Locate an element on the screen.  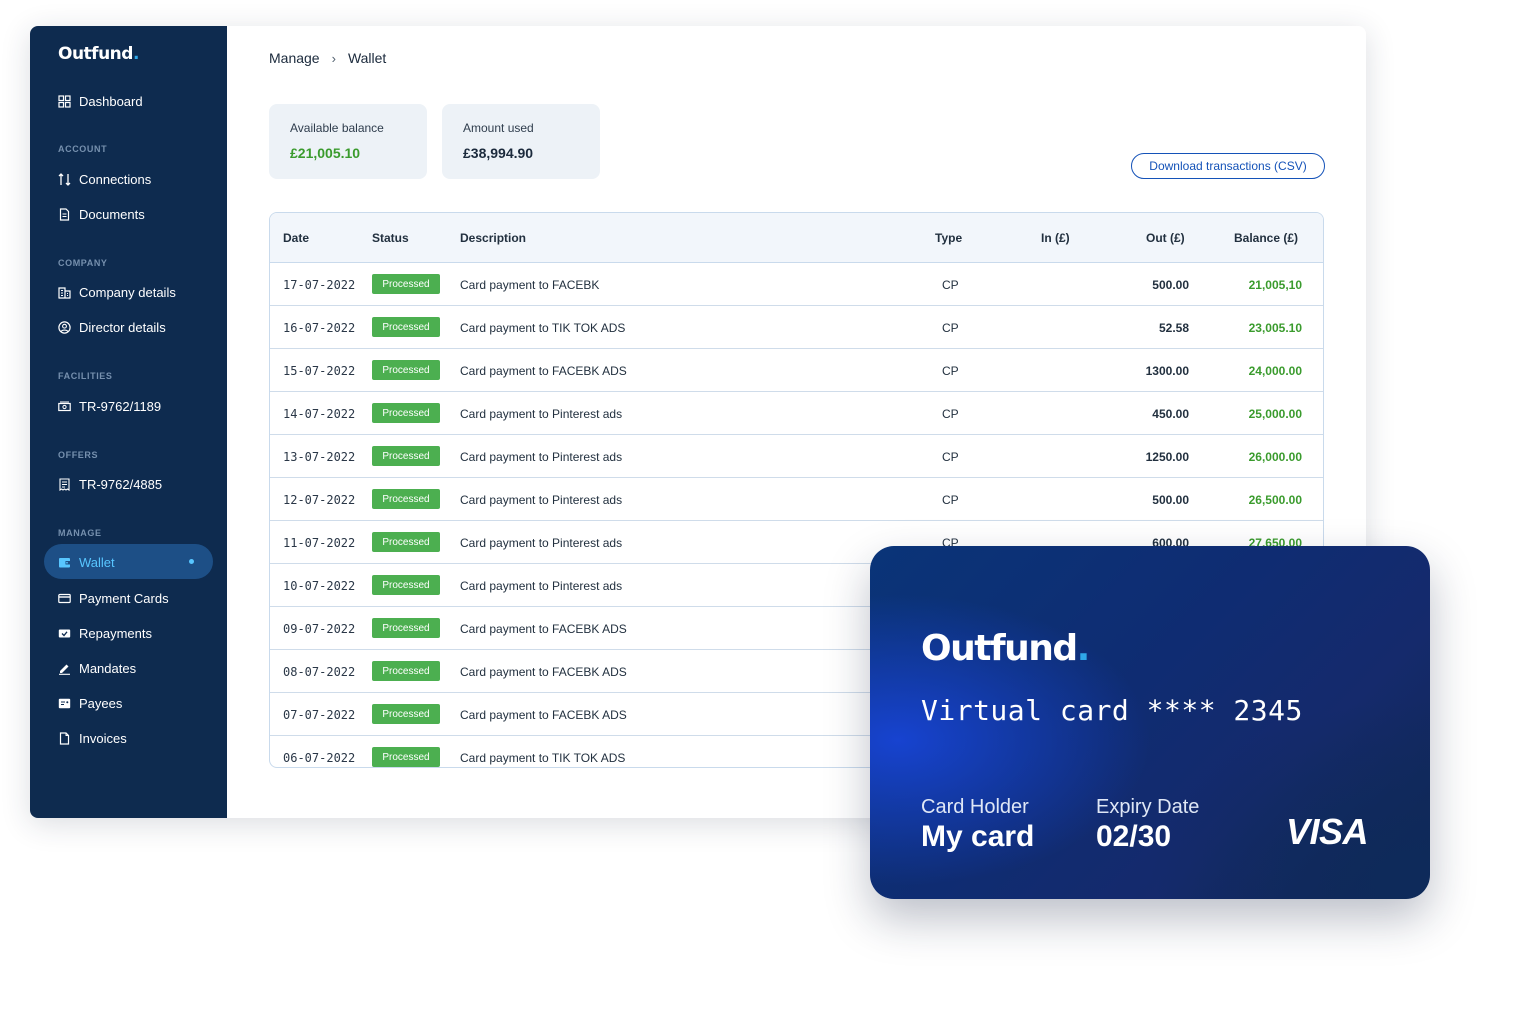
sidebar-item-label: Repayments is located at coordinates (115, 633).